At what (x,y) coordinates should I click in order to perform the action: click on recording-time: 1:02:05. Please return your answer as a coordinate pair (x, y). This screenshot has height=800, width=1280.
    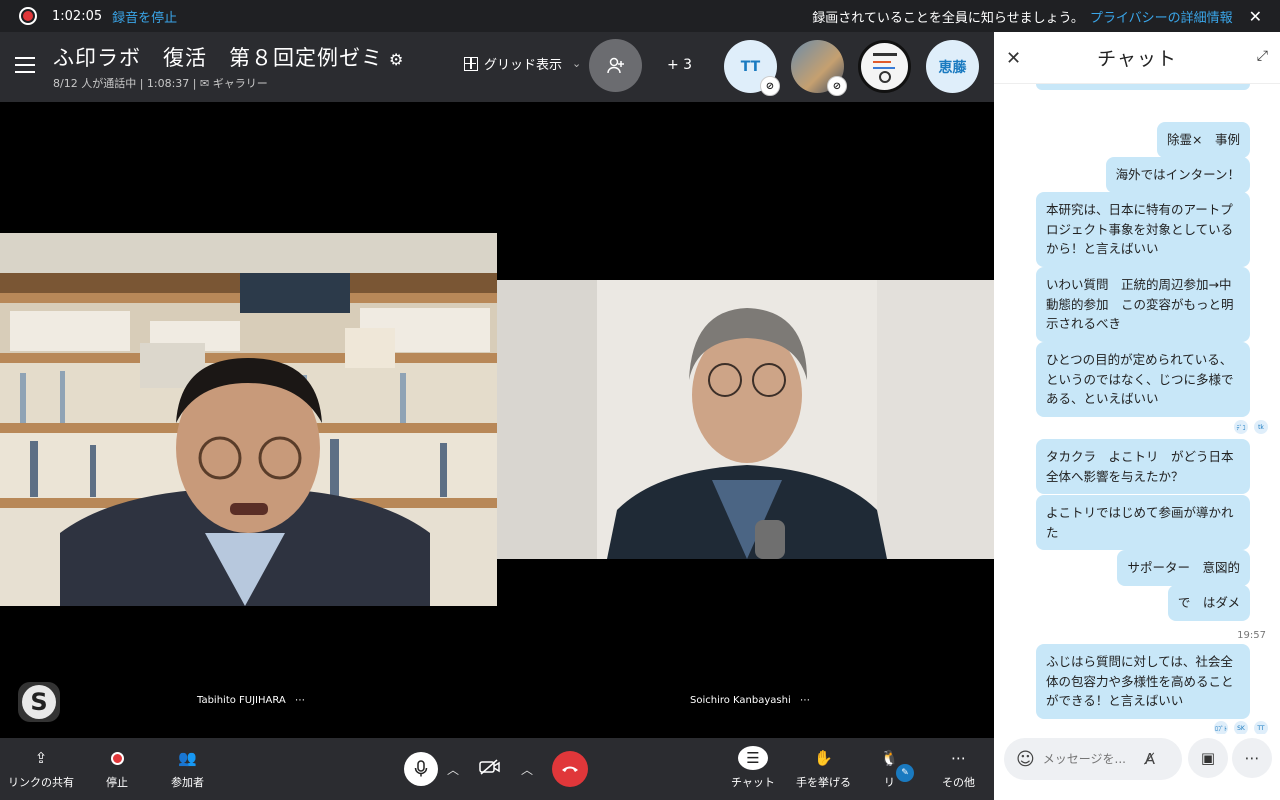
    Looking at the image, I should click on (77, 16).